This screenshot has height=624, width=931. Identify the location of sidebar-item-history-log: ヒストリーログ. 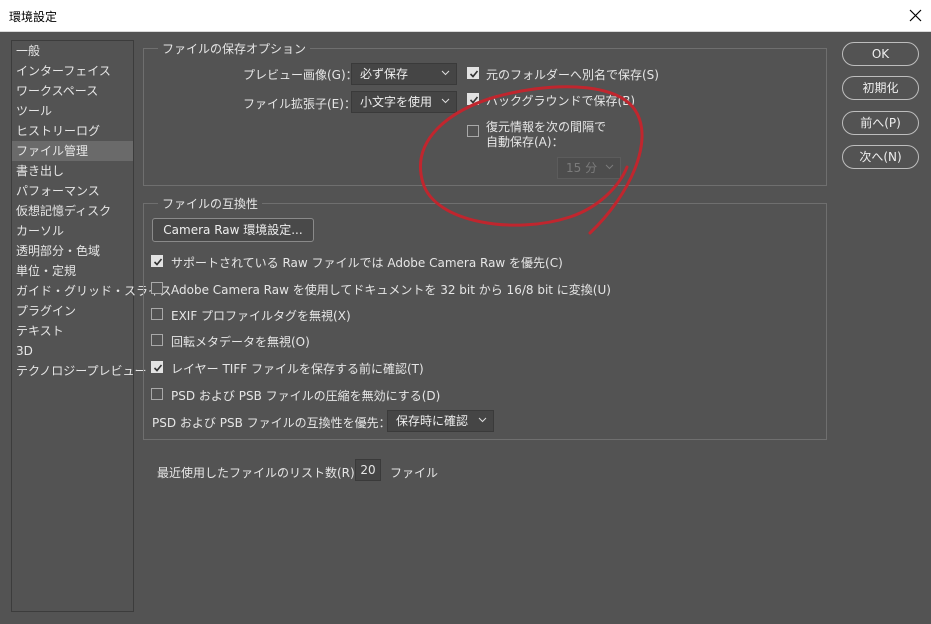
(72, 131).